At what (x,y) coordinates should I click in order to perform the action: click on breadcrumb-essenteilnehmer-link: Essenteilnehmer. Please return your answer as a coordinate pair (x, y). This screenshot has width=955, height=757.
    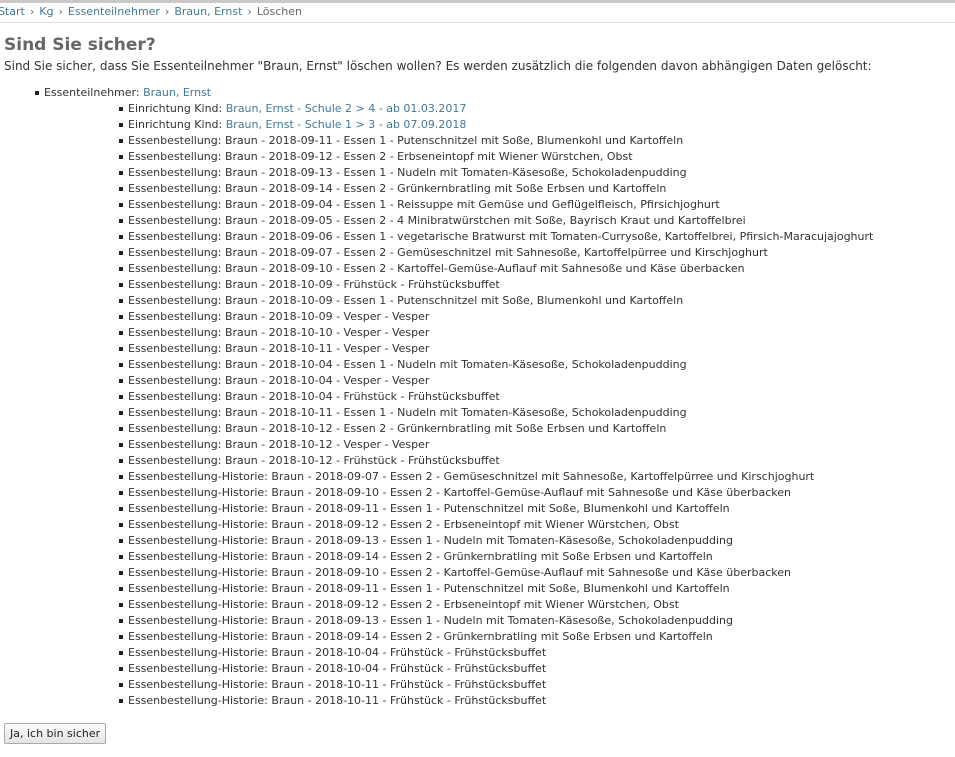
    Looking at the image, I should click on (114, 11).